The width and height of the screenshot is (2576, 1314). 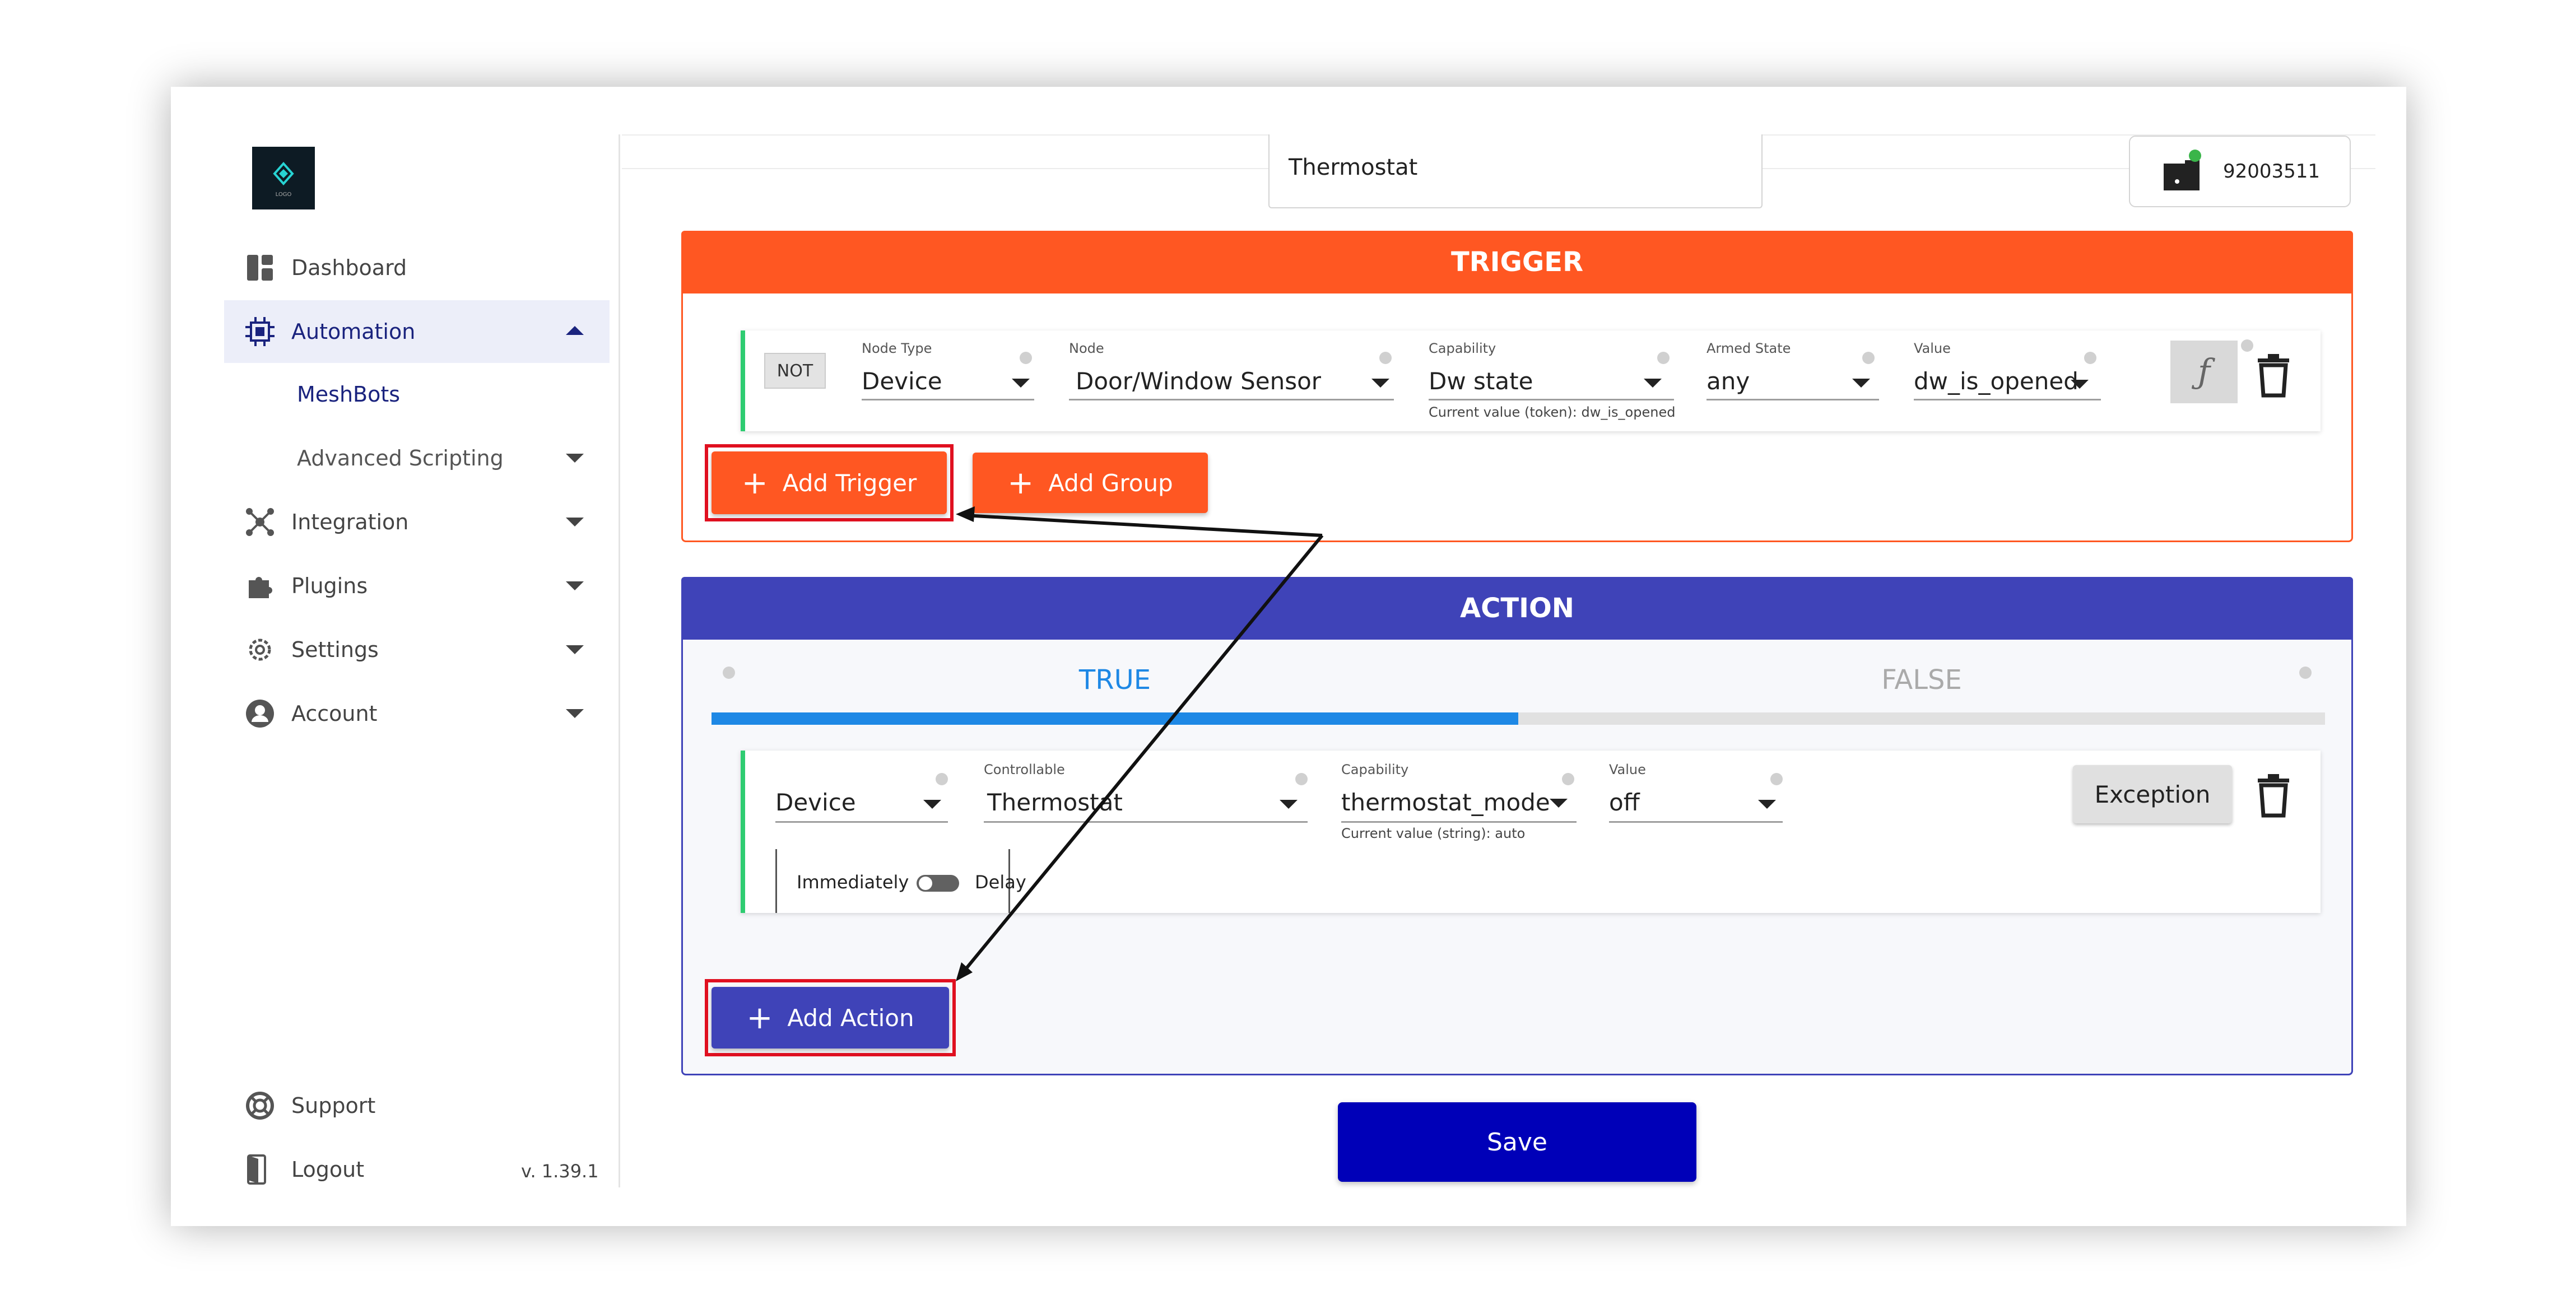 What do you see at coordinates (1517, 1142) in the screenshot?
I see `save-button: Save` at bounding box center [1517, 1142].